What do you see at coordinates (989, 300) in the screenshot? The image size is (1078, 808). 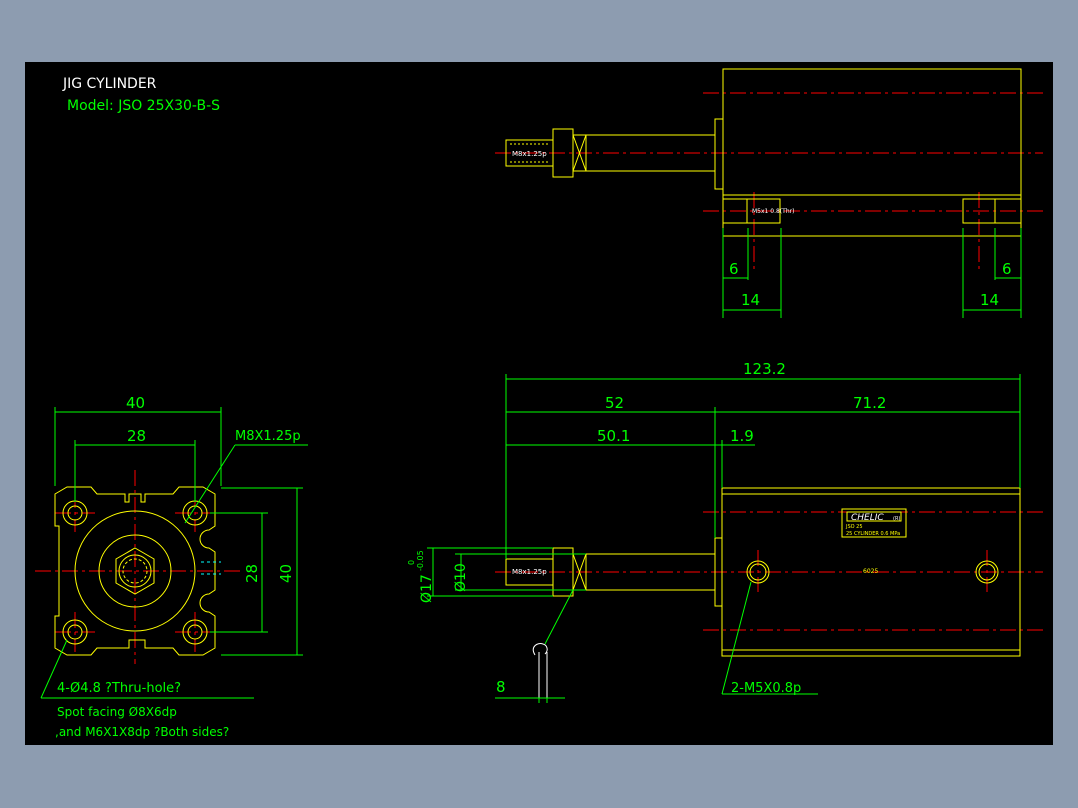 I see `dim-top-right-14: 14` at bounding box center [989, 300].